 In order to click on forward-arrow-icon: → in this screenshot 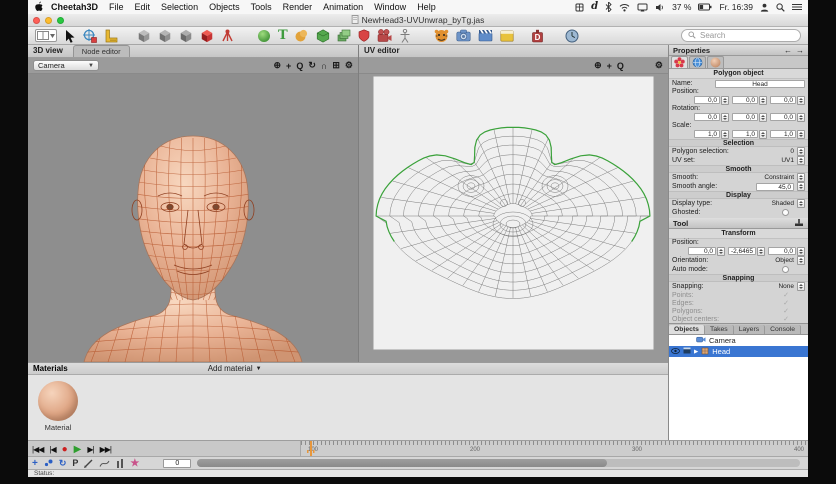, I will do `click(800, 50)`.